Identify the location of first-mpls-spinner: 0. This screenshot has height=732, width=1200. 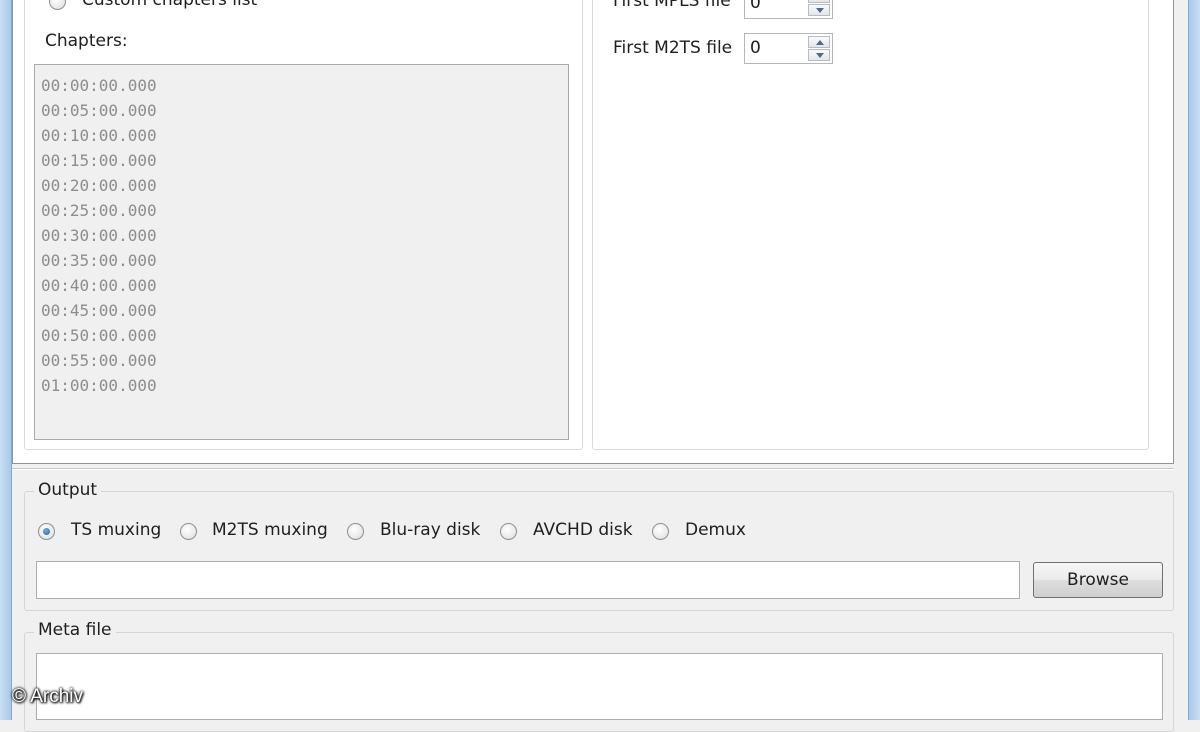
(788, 9).